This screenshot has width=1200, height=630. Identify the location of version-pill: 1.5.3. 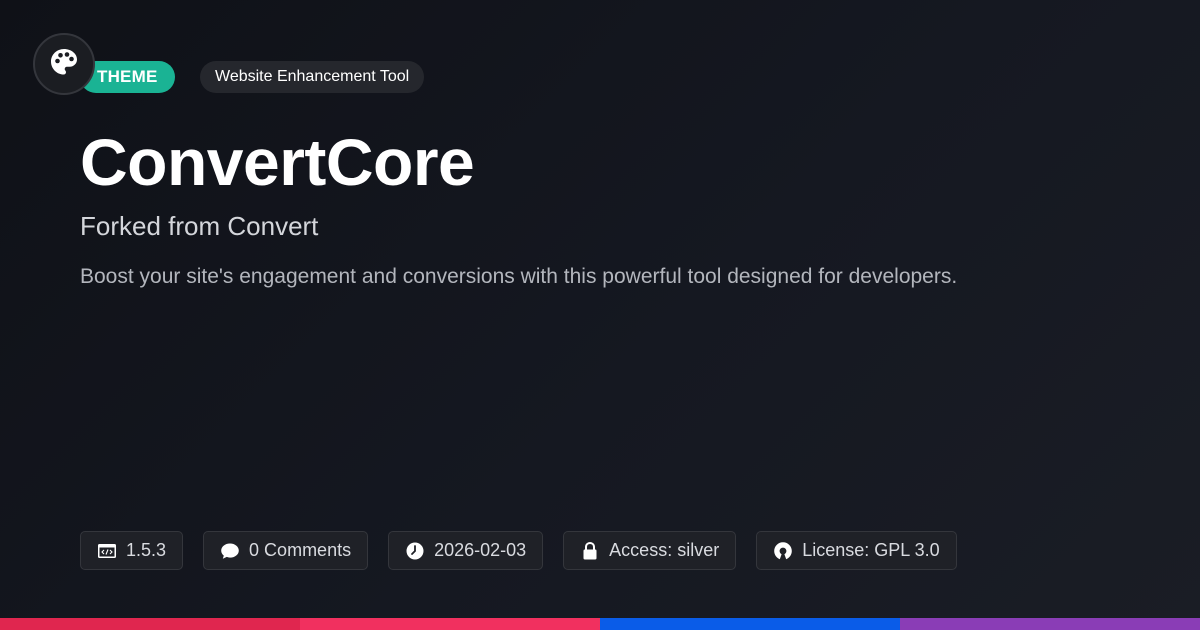
(132, 550).